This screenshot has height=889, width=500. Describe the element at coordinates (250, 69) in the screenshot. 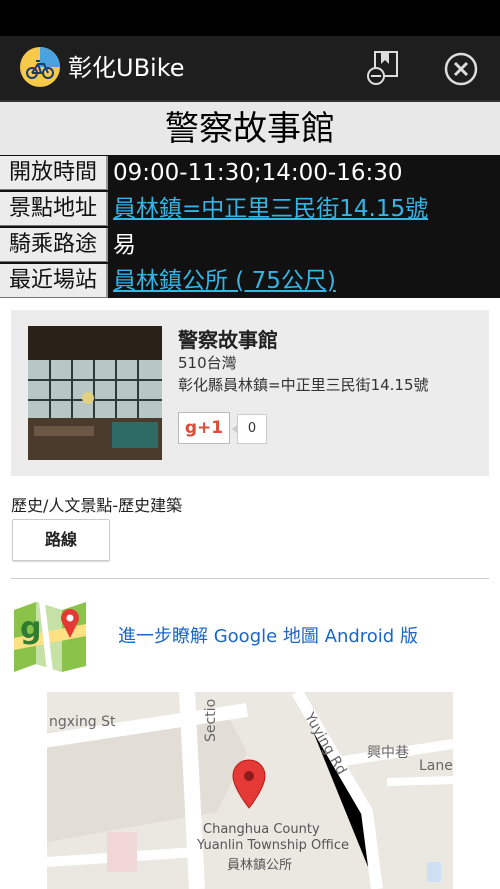

I see `action-bar: 彰化UBike` at that location.